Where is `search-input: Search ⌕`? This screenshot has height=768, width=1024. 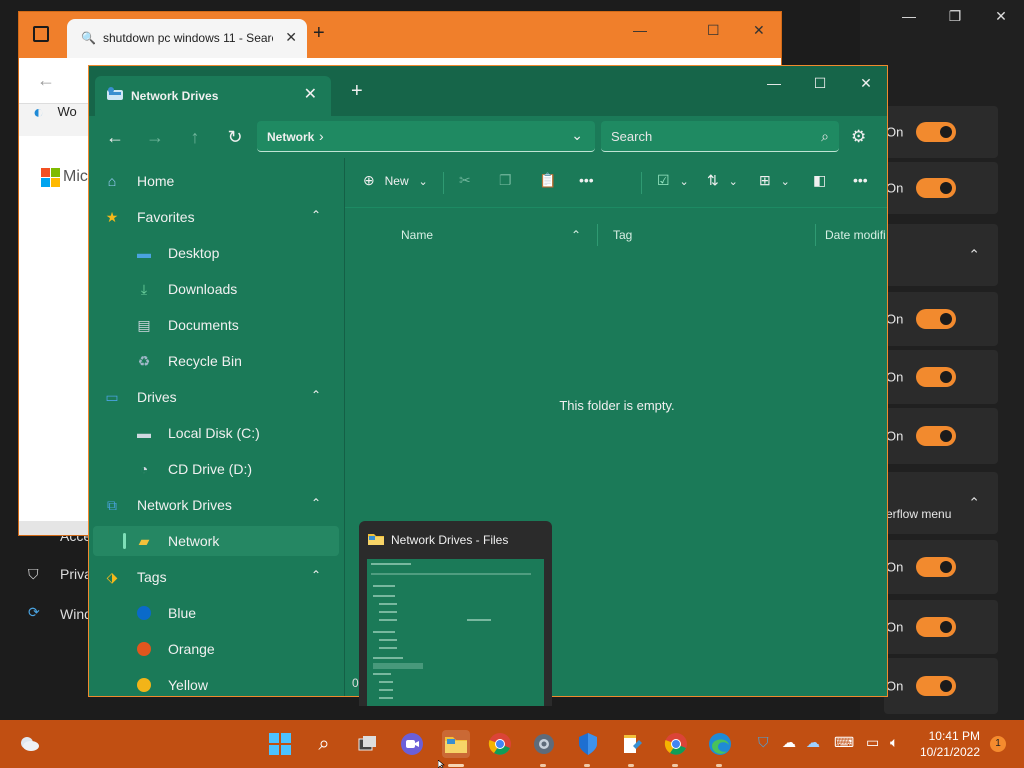 search-input: Search ⌕ is located at coordinates (720, 136).